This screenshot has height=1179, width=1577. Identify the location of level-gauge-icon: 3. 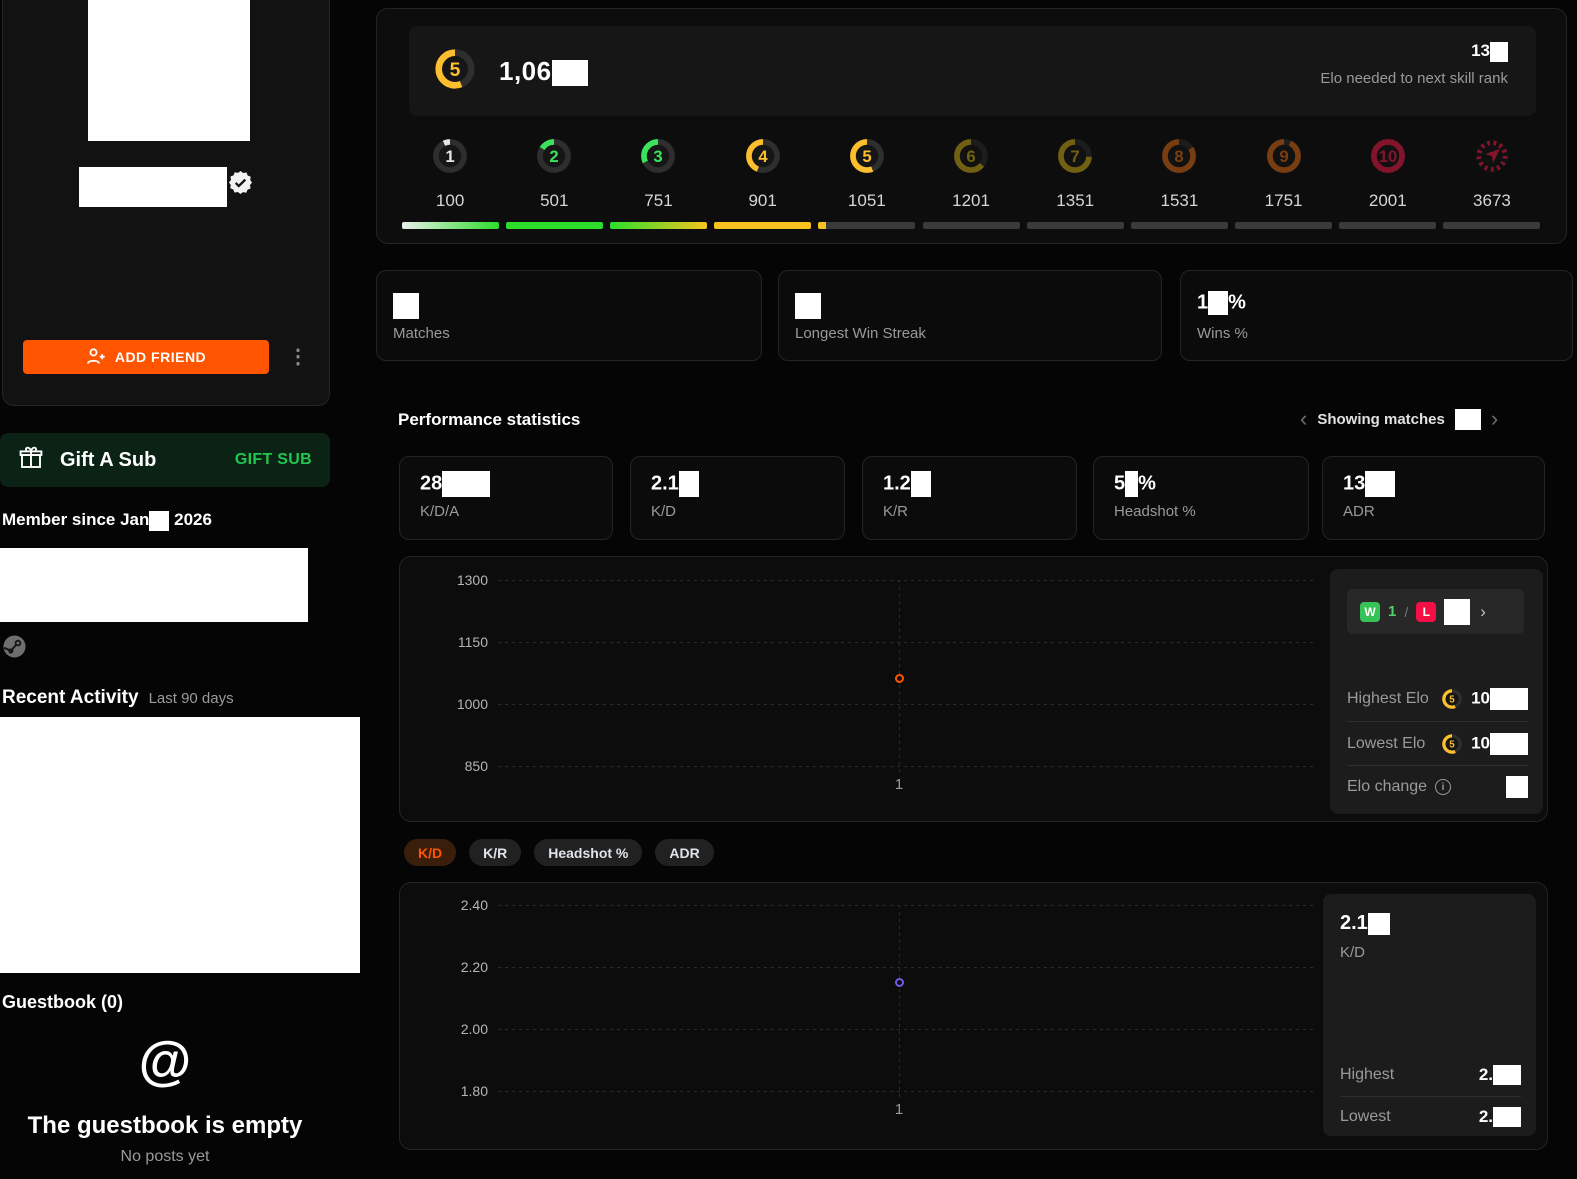
(658, 158).